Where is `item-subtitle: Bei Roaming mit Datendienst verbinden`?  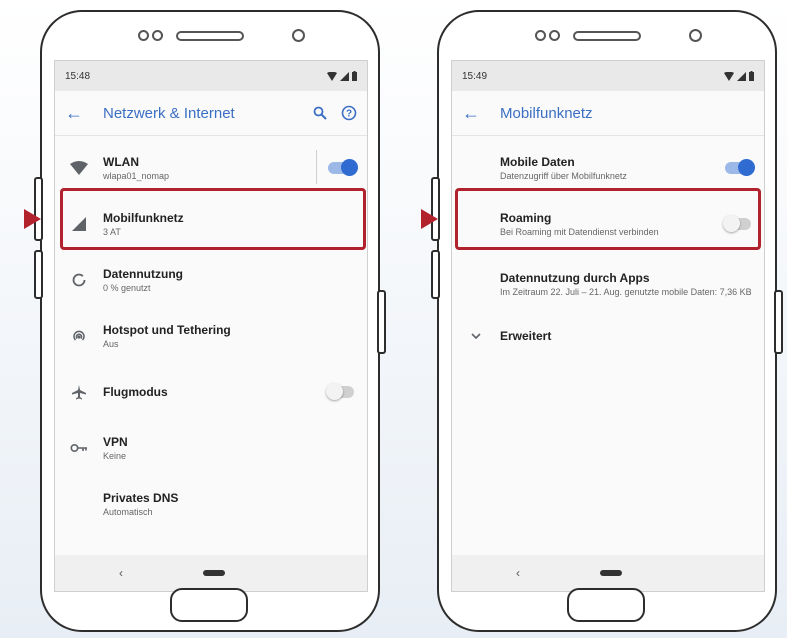 item-subtitle: Bei Roaming mit Datendienst verbinden is located at coordinates (579, 231).